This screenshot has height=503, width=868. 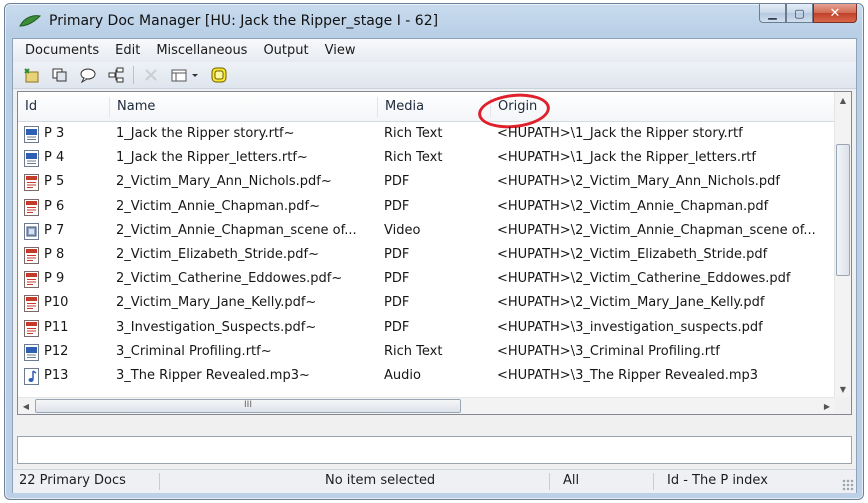 I want to click on cell-origin: <HUPATH>\2_Victim_Elizabeth_Stride.pdf, so click(x=632, y=254).